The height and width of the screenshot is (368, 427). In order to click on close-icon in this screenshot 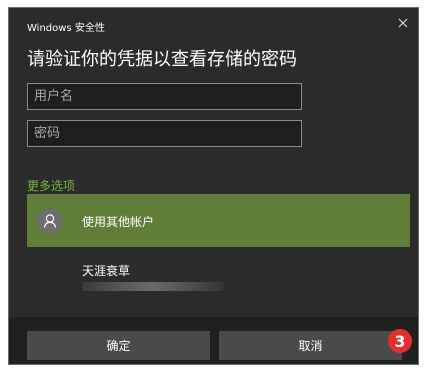, I will do `click(403, 23)`.